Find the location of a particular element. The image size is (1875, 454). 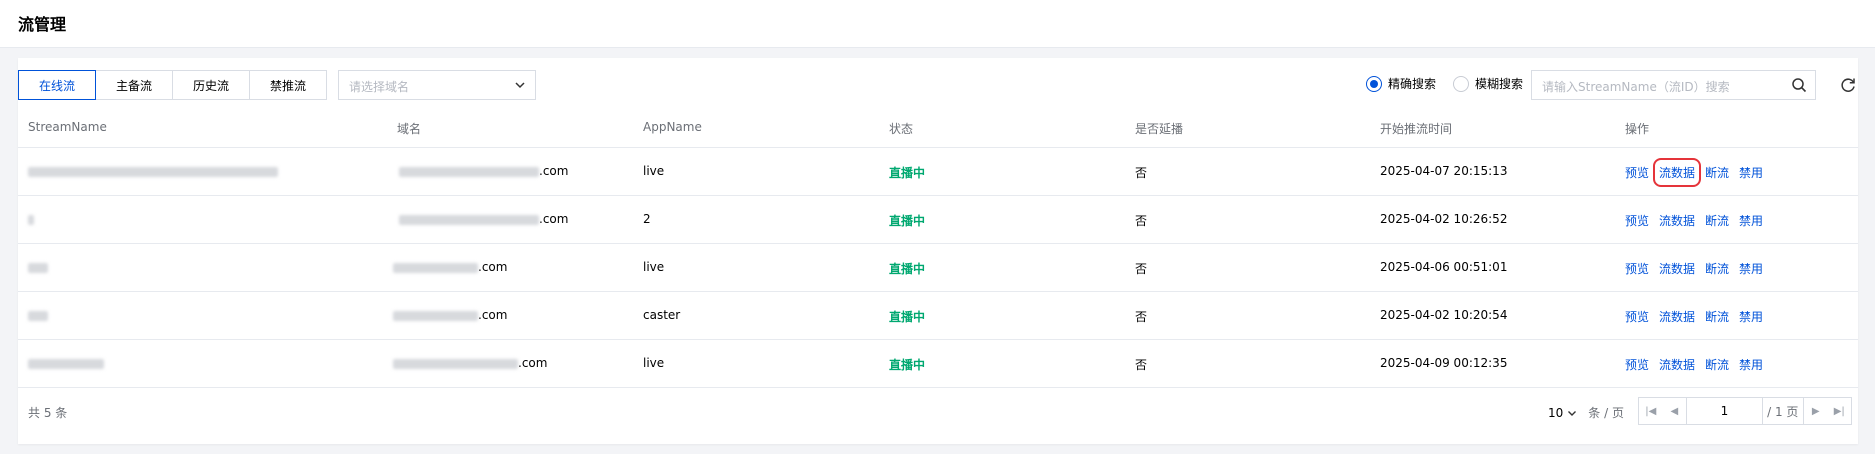

domain-select-placeholder: 请选择域名 is located at coordinates (379, 87).